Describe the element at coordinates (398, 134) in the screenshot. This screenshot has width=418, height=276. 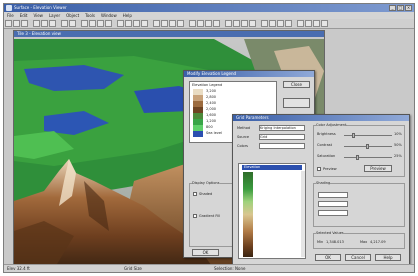
I see `brightness-value: 10%` at that location.